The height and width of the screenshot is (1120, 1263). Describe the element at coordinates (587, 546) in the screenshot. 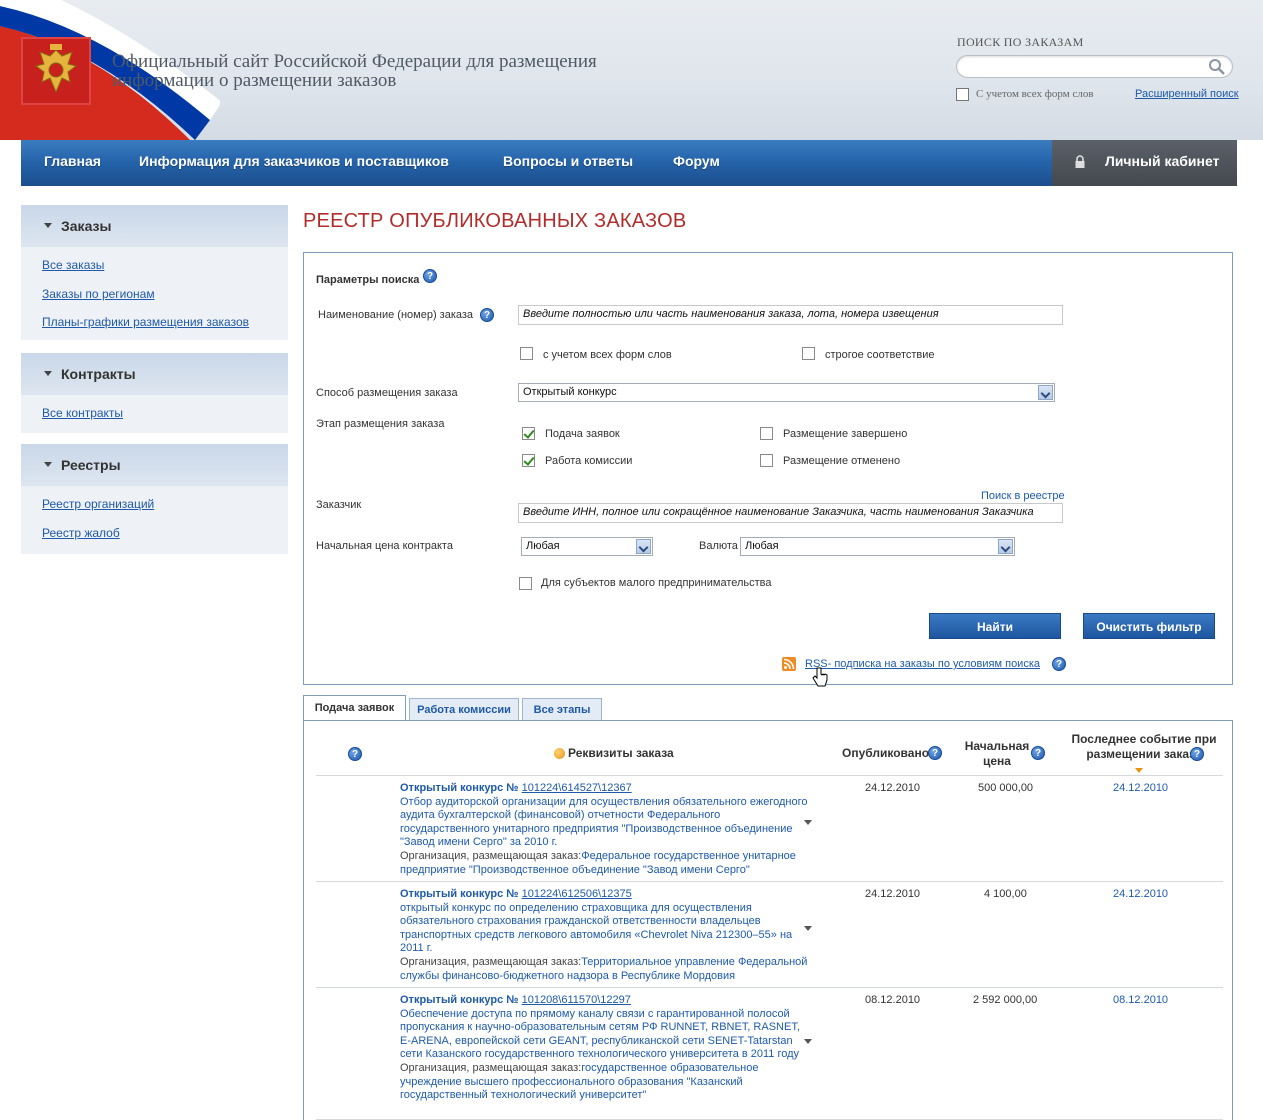

I see `initial-price-select: Любая` at that location.